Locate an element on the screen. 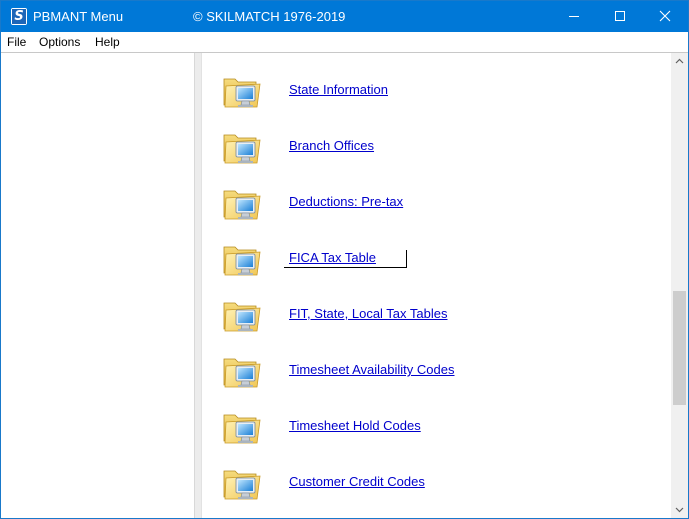  menu-link: State Information is located at coordinates (338, 90).